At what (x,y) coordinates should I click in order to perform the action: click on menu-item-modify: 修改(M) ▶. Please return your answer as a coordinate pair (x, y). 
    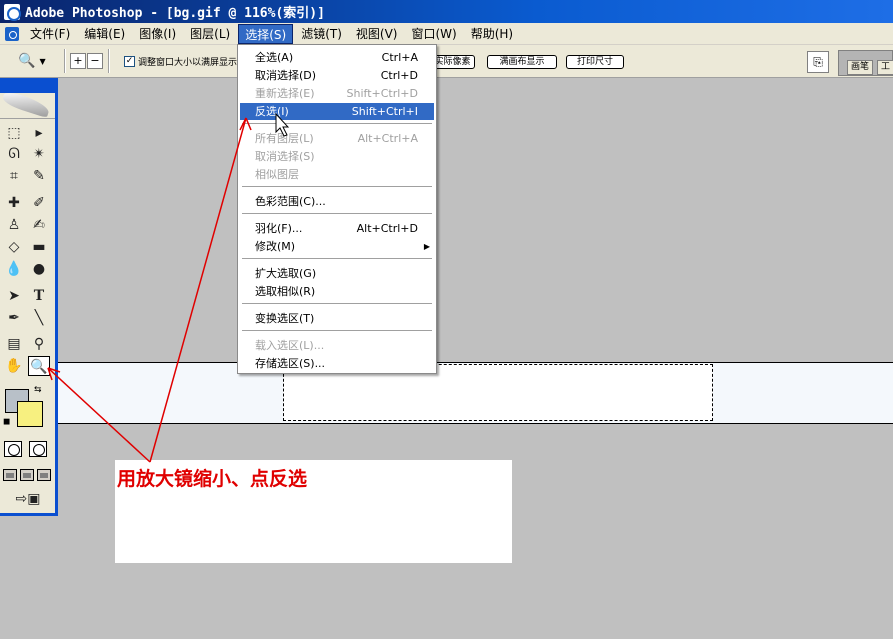
    Looking at the image, I should click on (337, 246).